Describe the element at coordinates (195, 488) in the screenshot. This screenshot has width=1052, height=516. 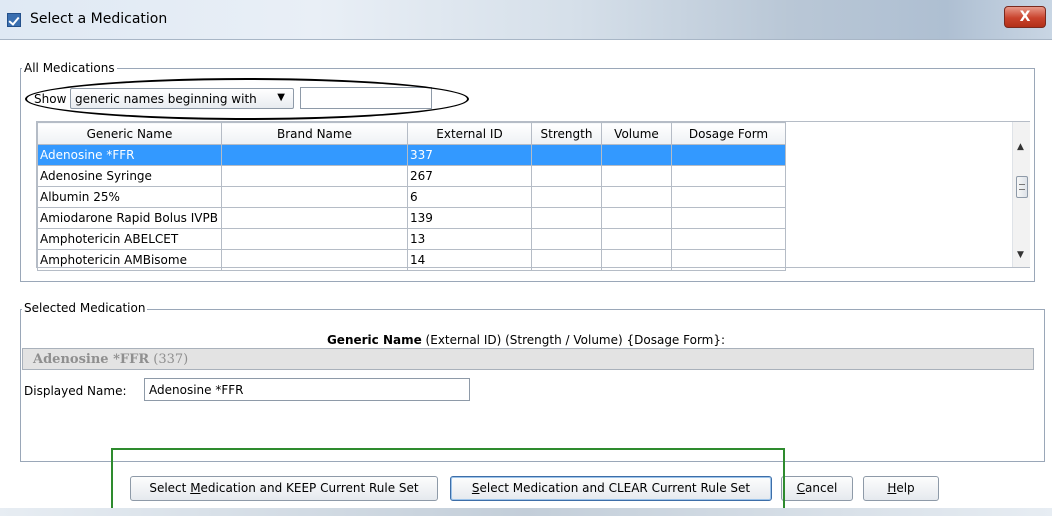
I see `keep-mnemonic: M` at that location.